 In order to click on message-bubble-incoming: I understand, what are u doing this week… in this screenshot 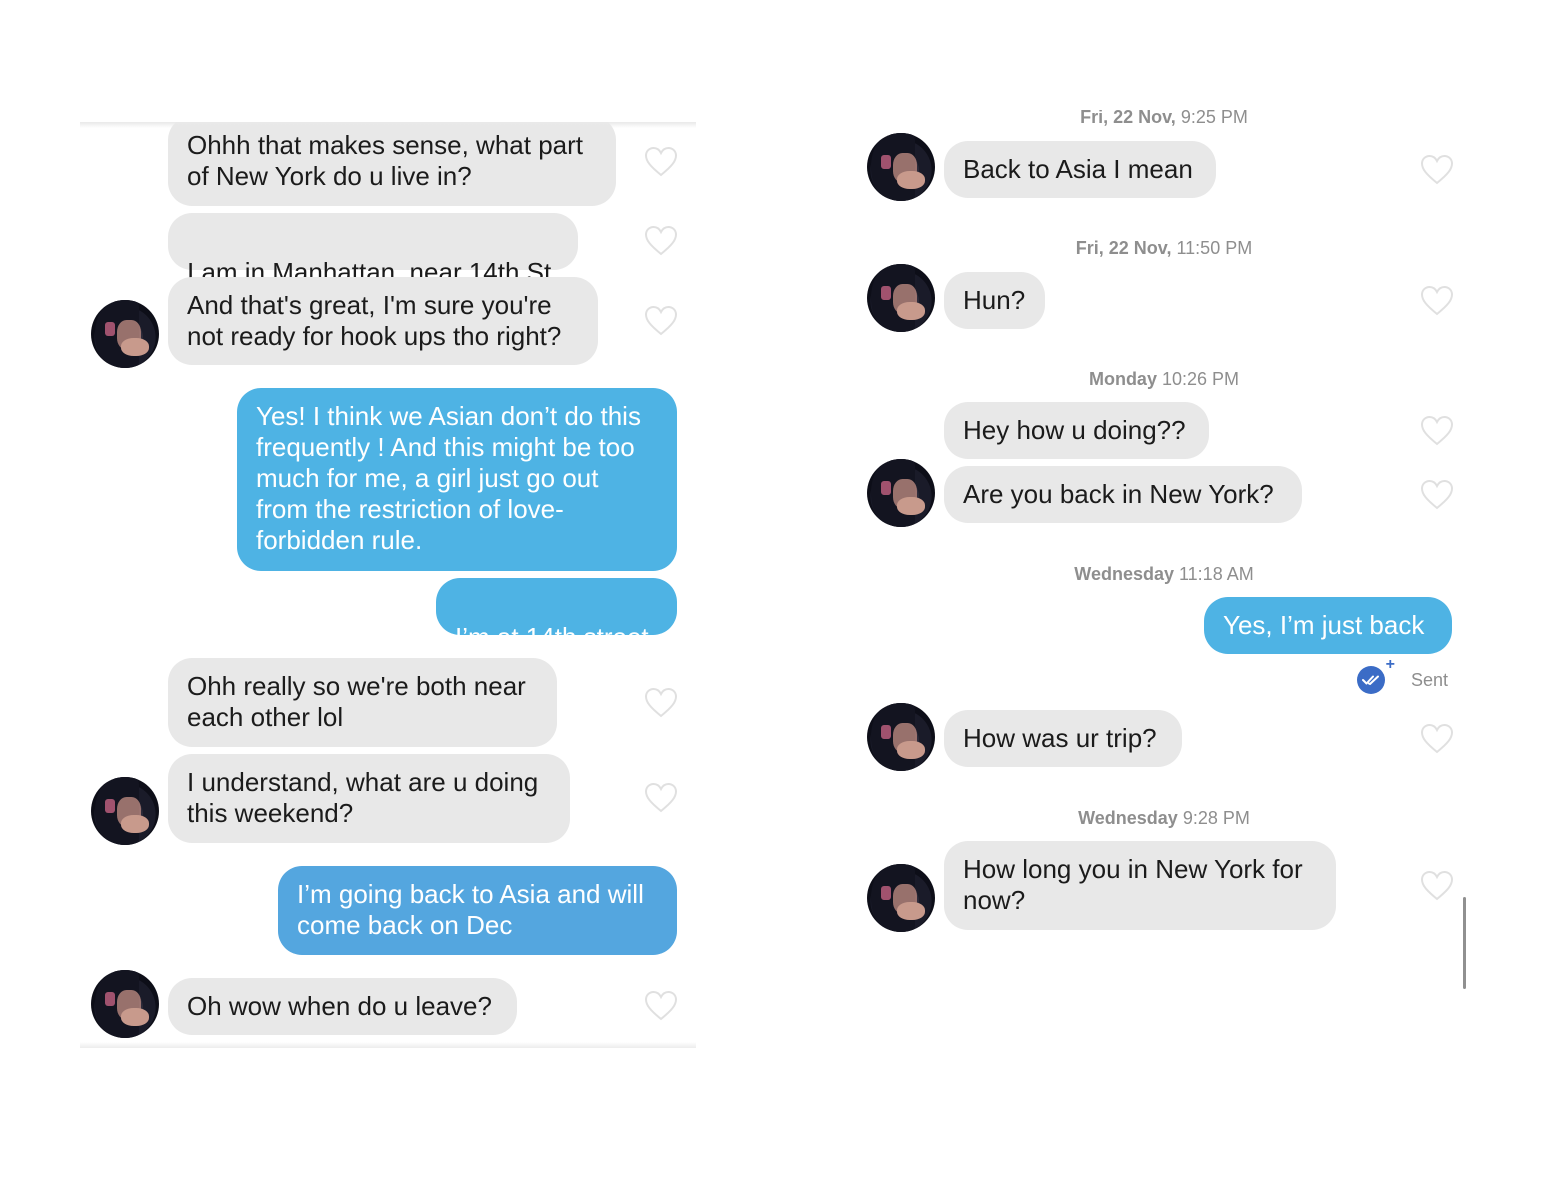, I will do `click(369, 798)`.